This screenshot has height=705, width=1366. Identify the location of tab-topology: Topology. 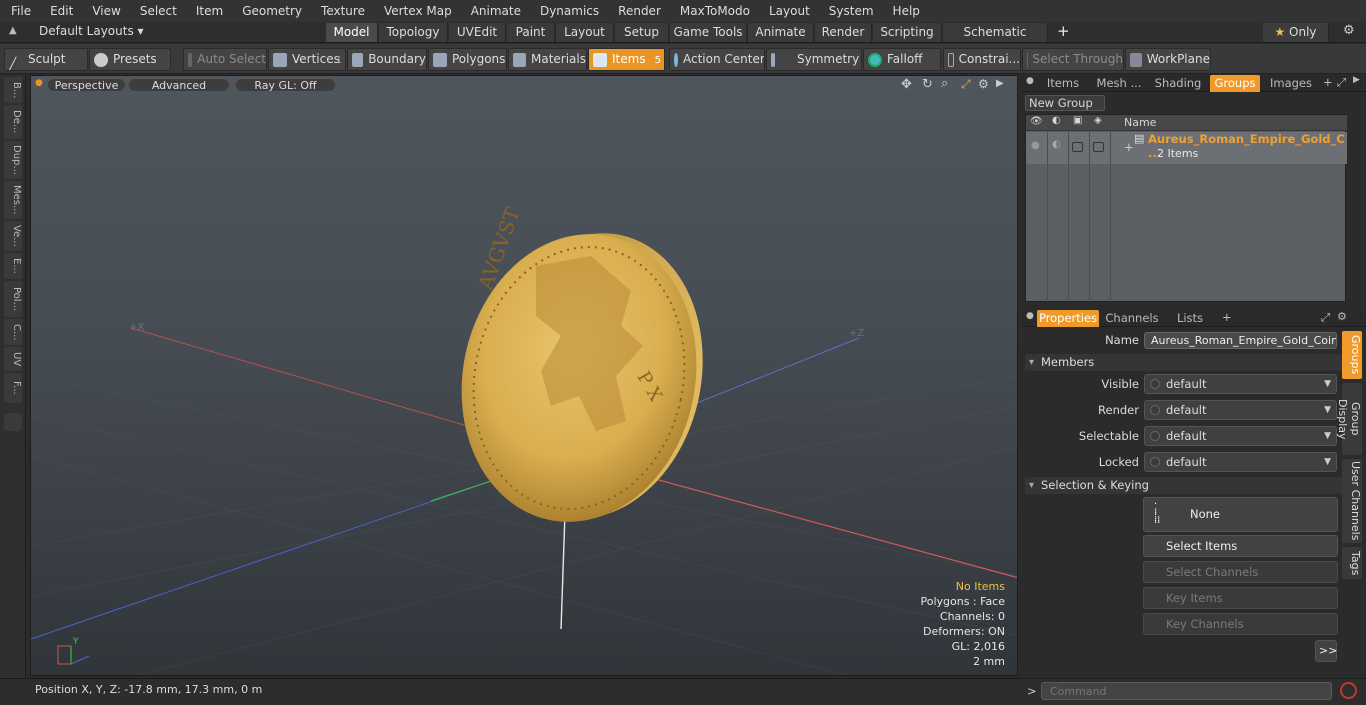
(413, 32).